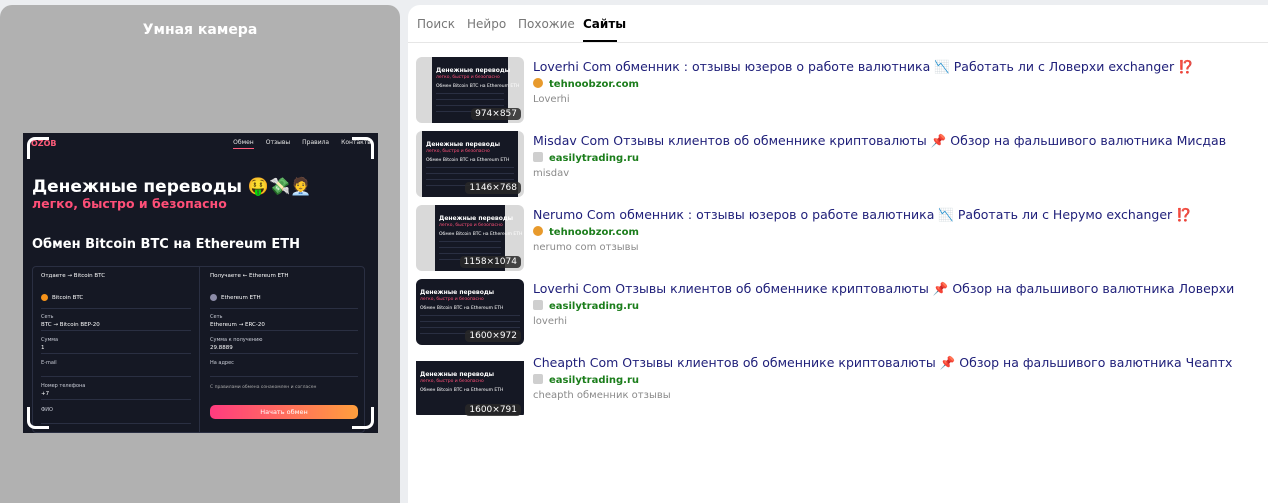 Image resolution: width=1268 pixels, height=503 pixels. I want to click on image-size-badge: 974×857, so click(496, 114).